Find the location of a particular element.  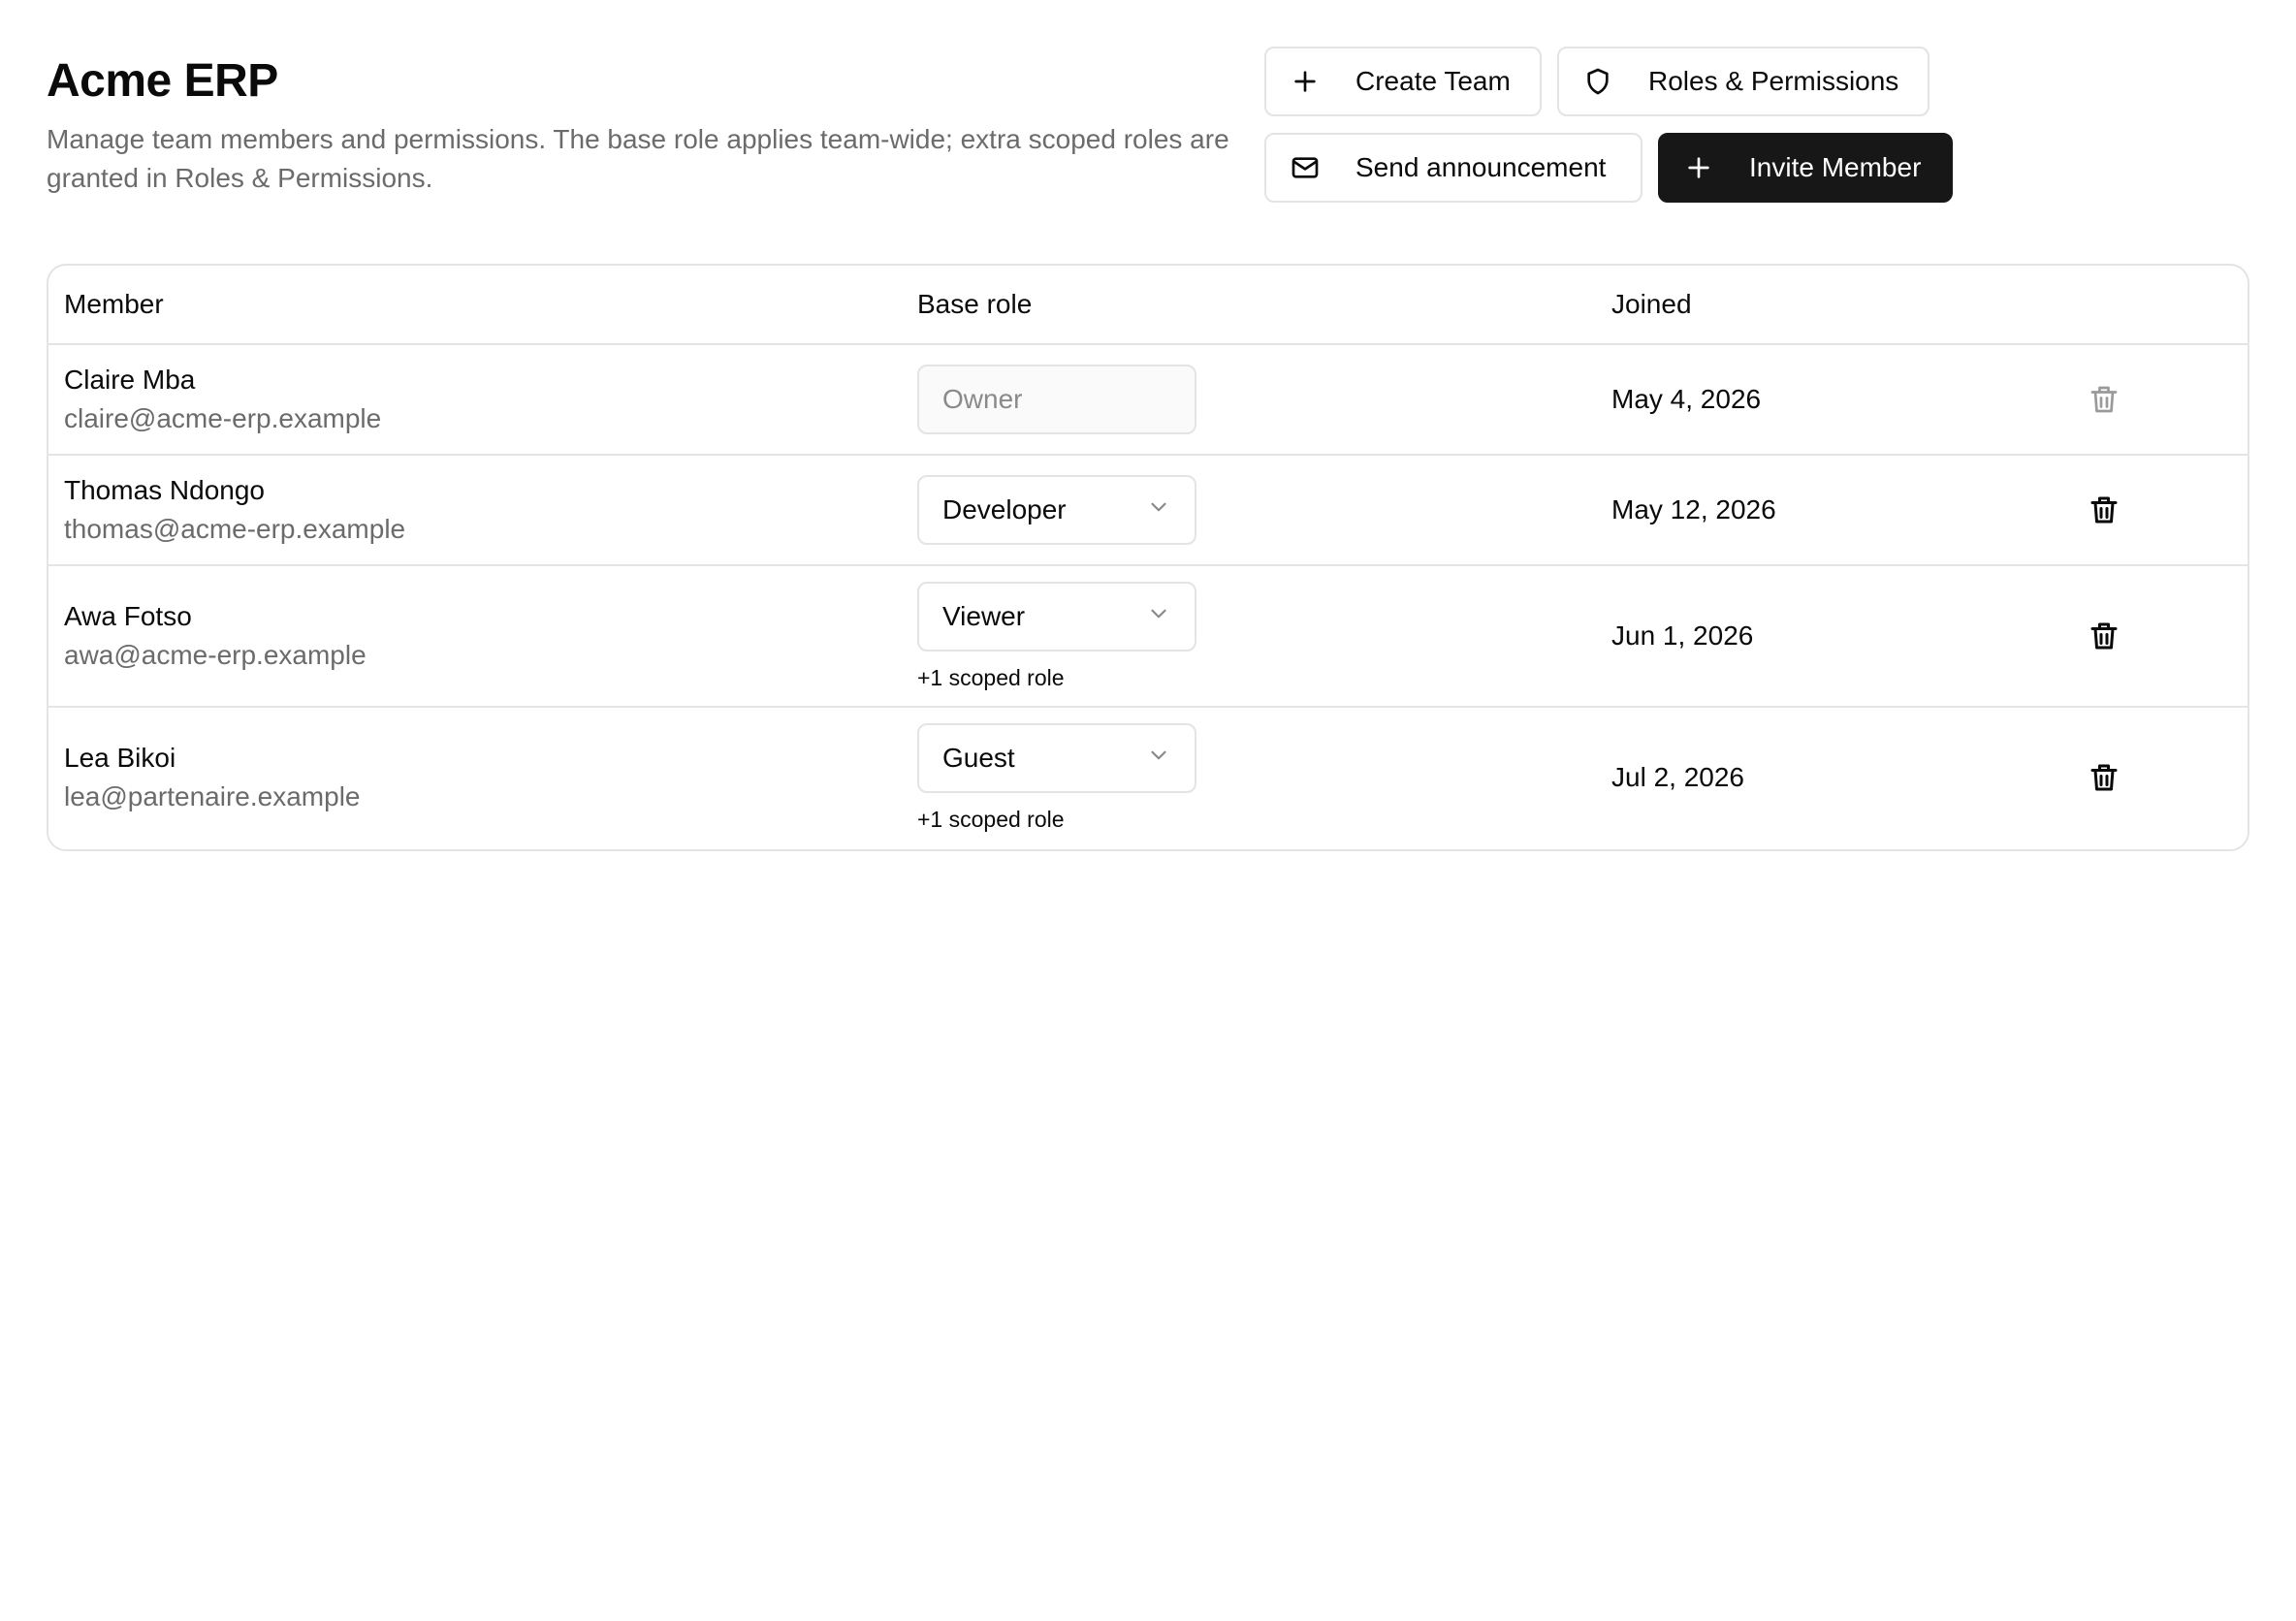

table-header: Member Base role Joined is located at coordinates (1148, 305).